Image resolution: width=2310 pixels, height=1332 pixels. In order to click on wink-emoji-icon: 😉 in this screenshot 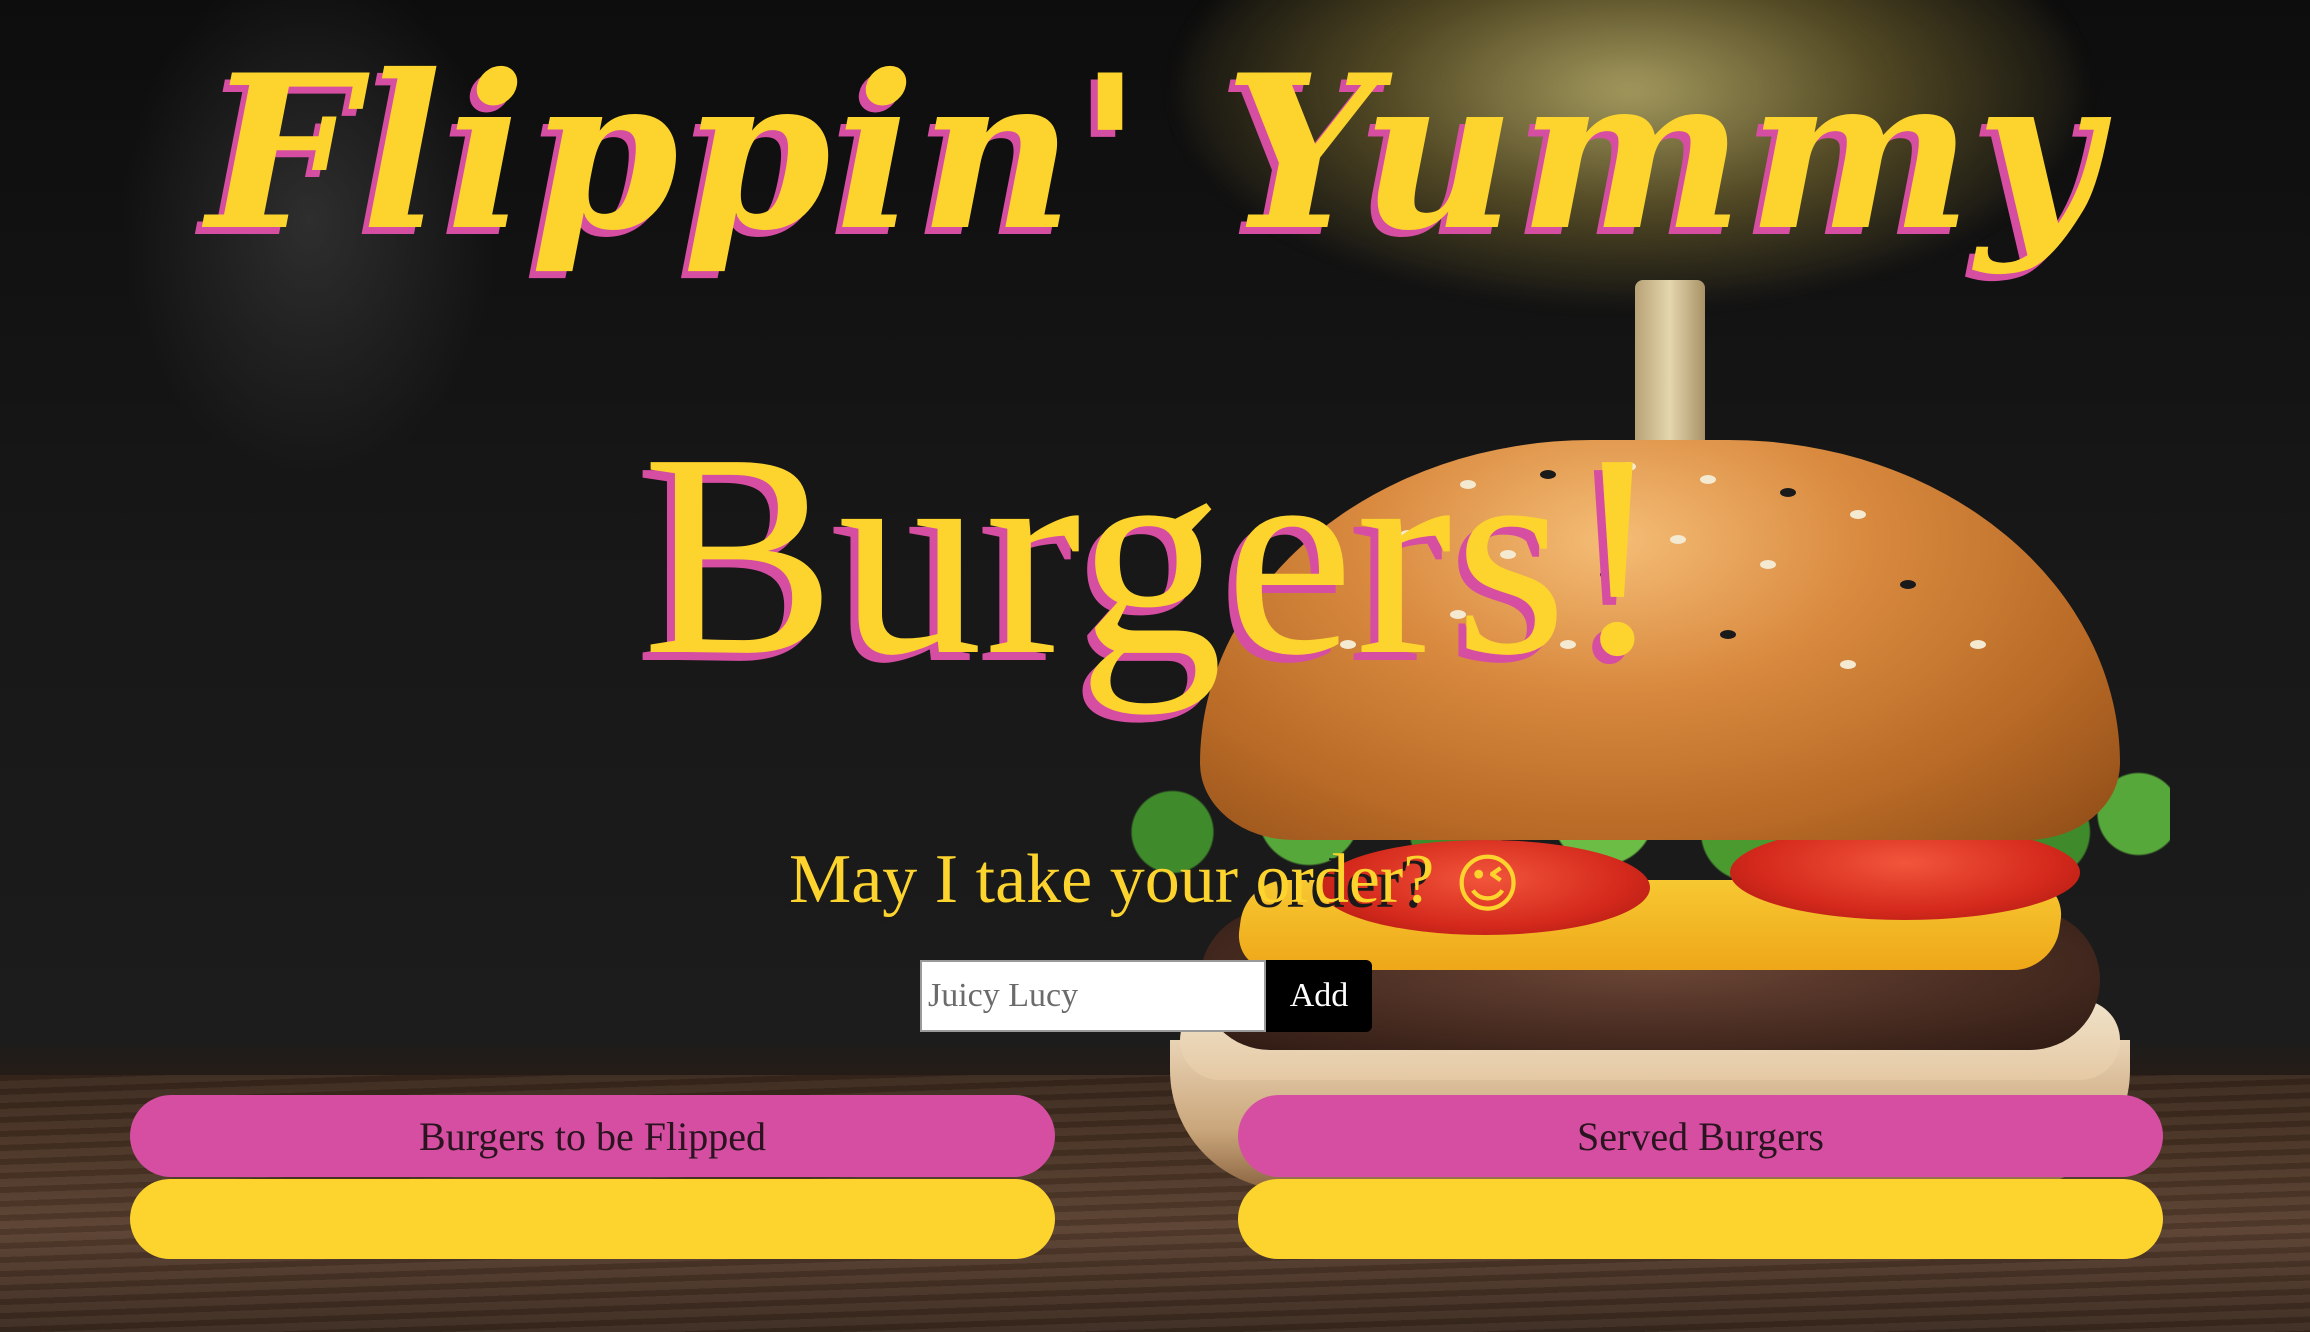, I will do `click(1487, 885)`.